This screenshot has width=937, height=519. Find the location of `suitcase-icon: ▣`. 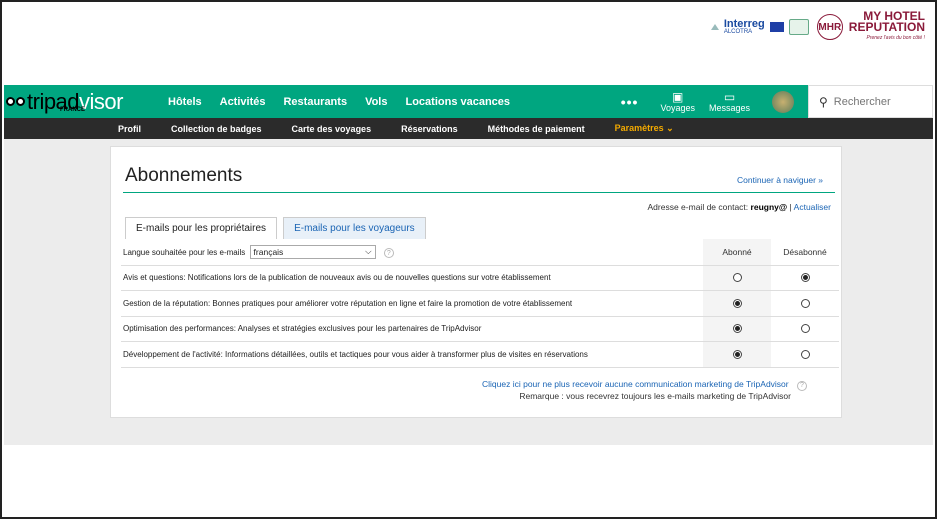

suitcase-icon: ▣ is located at coordinates (678, 96).